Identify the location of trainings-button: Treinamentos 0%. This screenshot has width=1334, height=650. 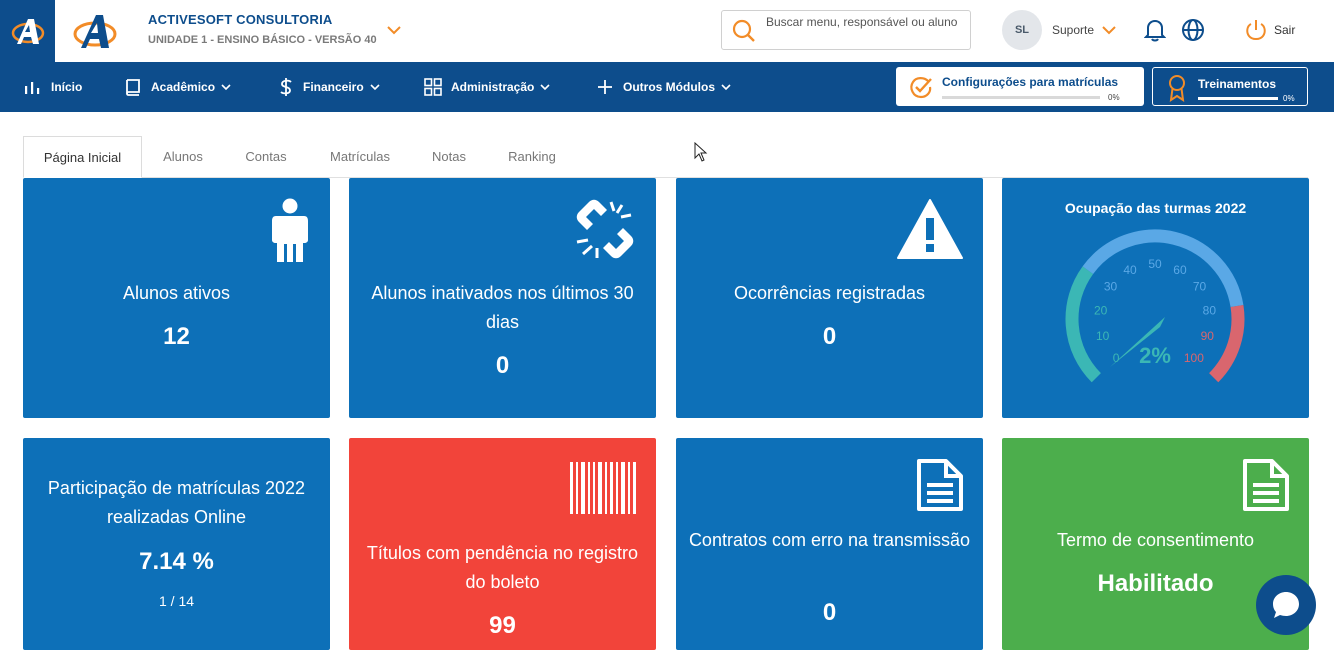
(1230, 86).